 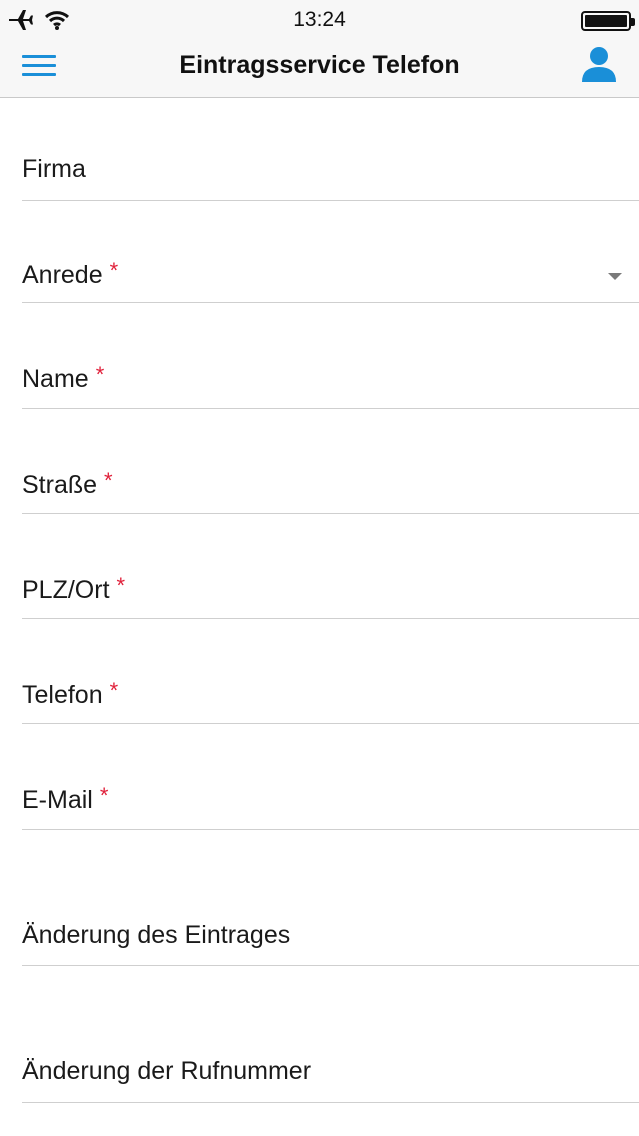 What do you see at coordinates (330, 595) in the screenshot?
I see `plz-ort-field: PLZ/Ort *` at bounding box center [330, 595].